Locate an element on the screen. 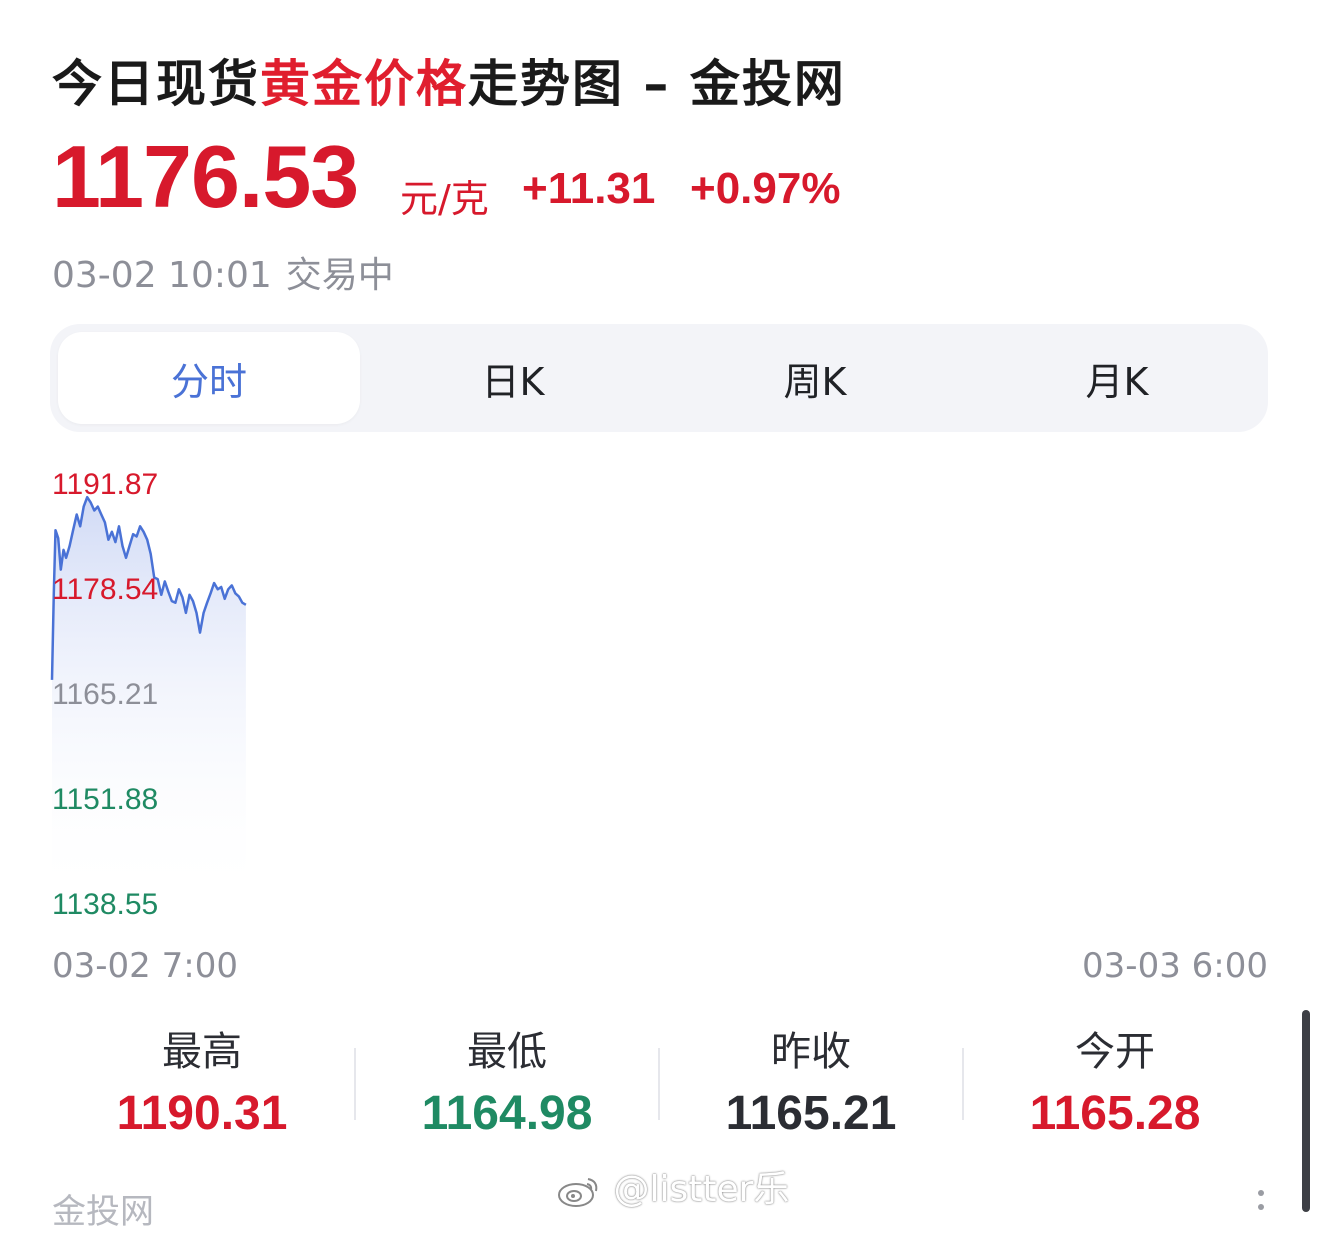 The image size is (1320, 1233). title-prefix: 今日现货 is located at coordinates (156, 84).